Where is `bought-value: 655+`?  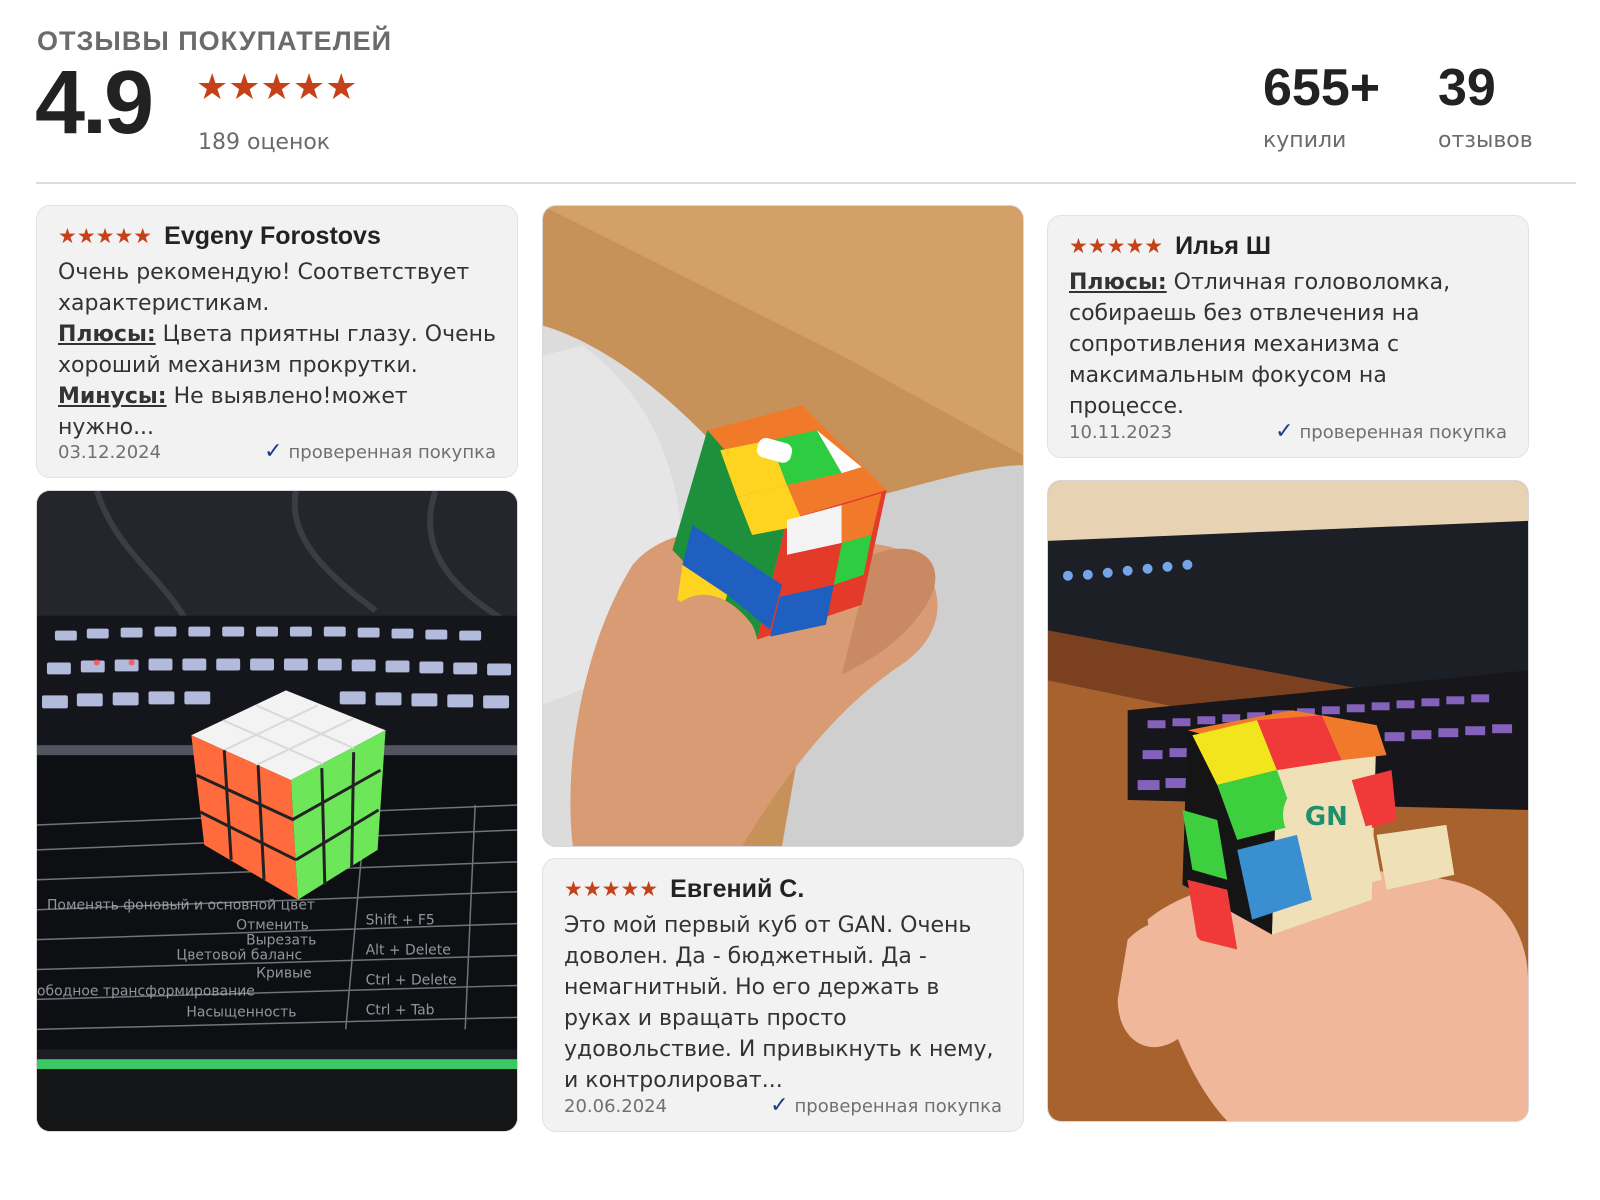 bought-value: 655+ is located at coordinates (1322, 88).